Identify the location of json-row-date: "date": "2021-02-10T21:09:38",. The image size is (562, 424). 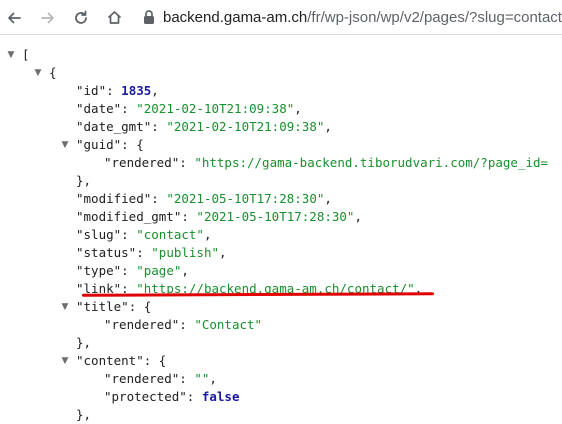
(189, 108).